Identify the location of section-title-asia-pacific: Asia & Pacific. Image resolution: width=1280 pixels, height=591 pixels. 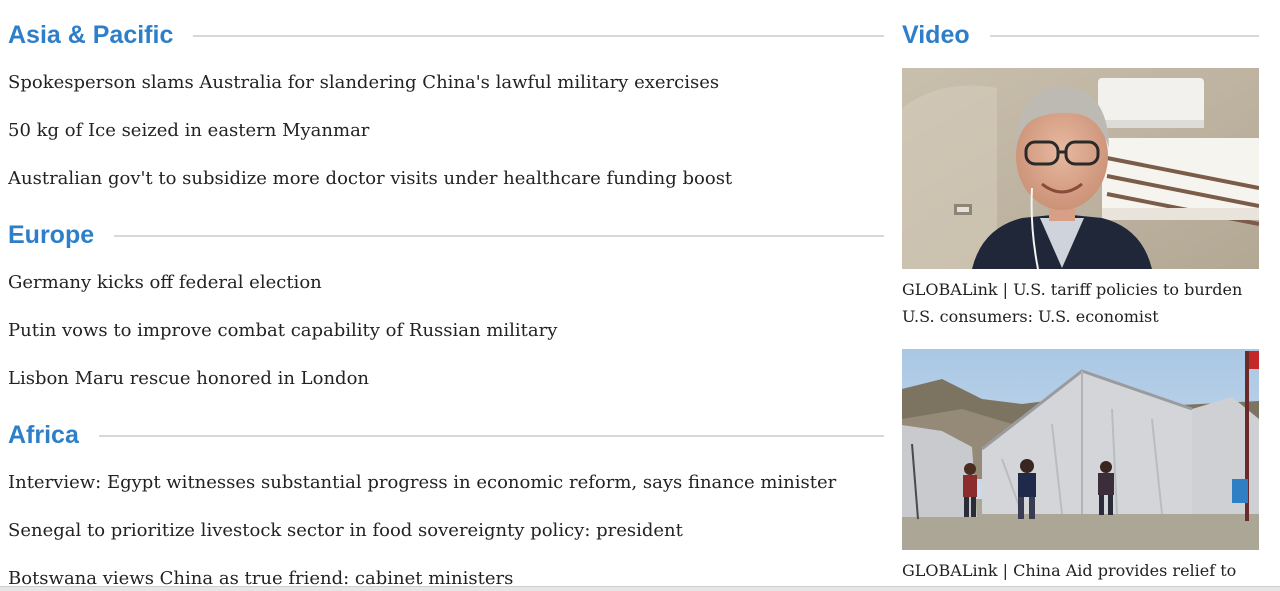
(90, 35).